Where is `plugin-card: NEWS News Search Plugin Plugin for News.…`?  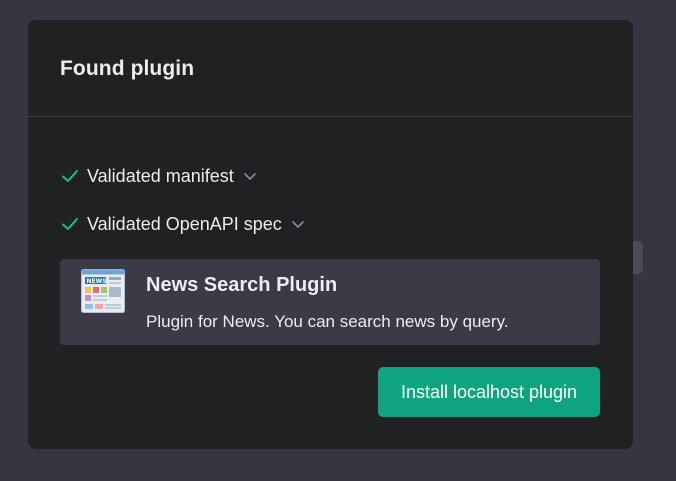 plugin-card: NEWS News Search Plugin Plugin for News.… is located at coordinates (330, 302).